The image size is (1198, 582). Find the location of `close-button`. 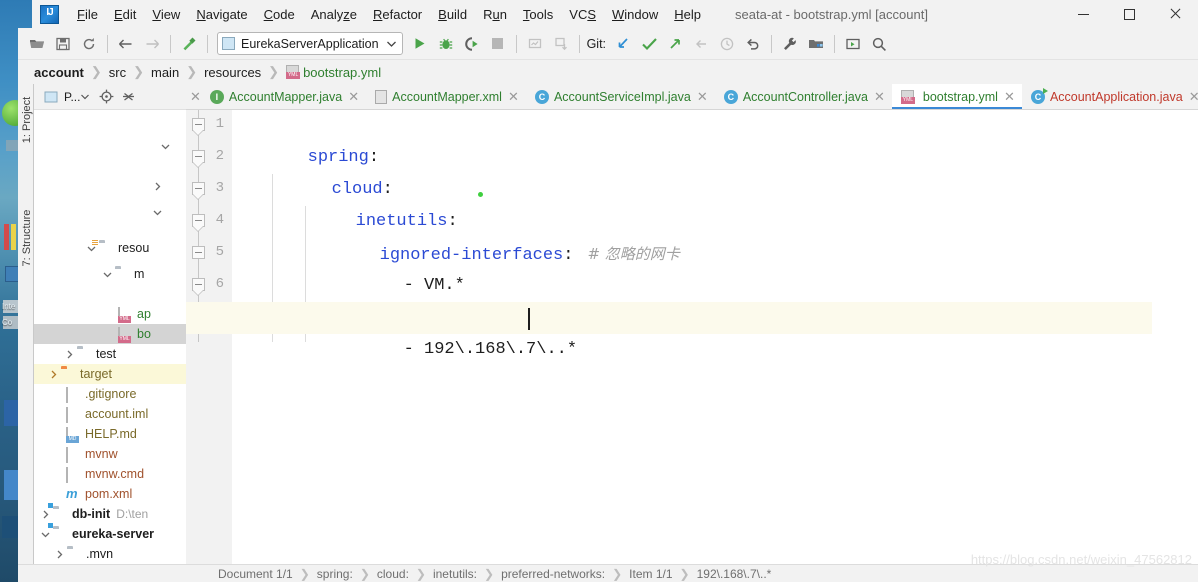

close-button is located at coordinates (1175, 14).